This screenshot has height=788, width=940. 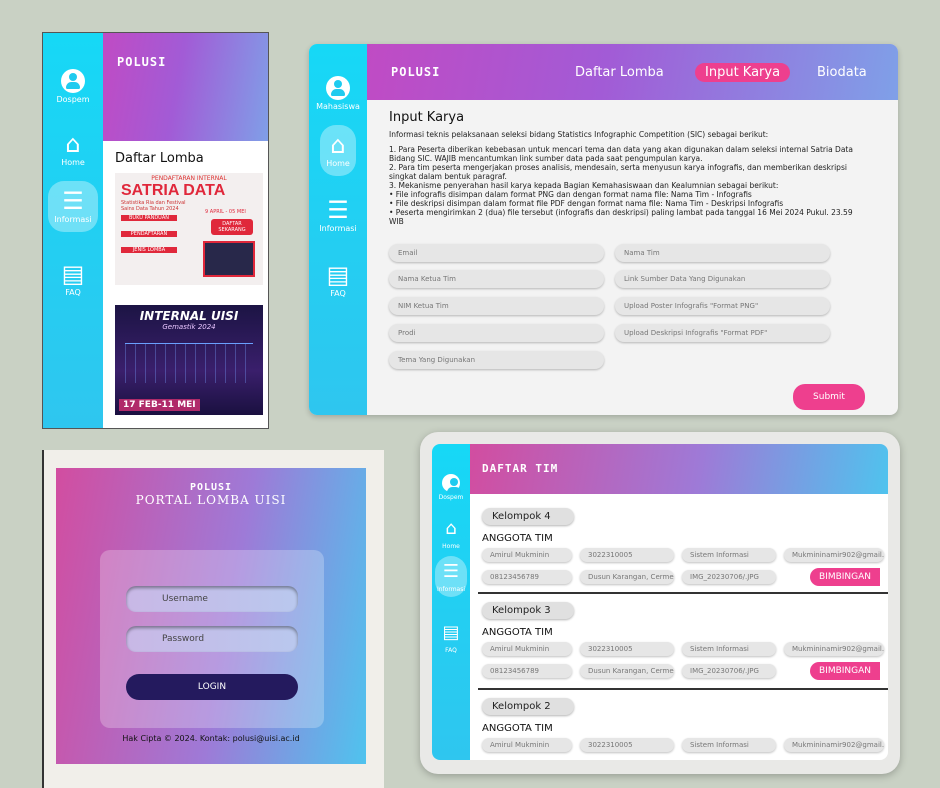 What do you see at coordinates (496, 333) in the screenshot?
I see `prodi-field: Prodi` at bounding box center [496, 333].